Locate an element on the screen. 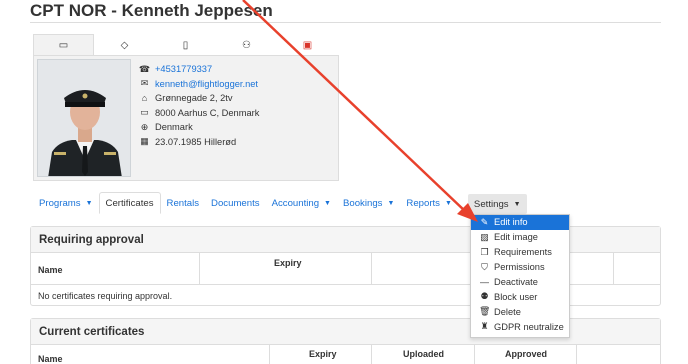  profile-tab-info: ▭ is located at coordinates (63, 45).